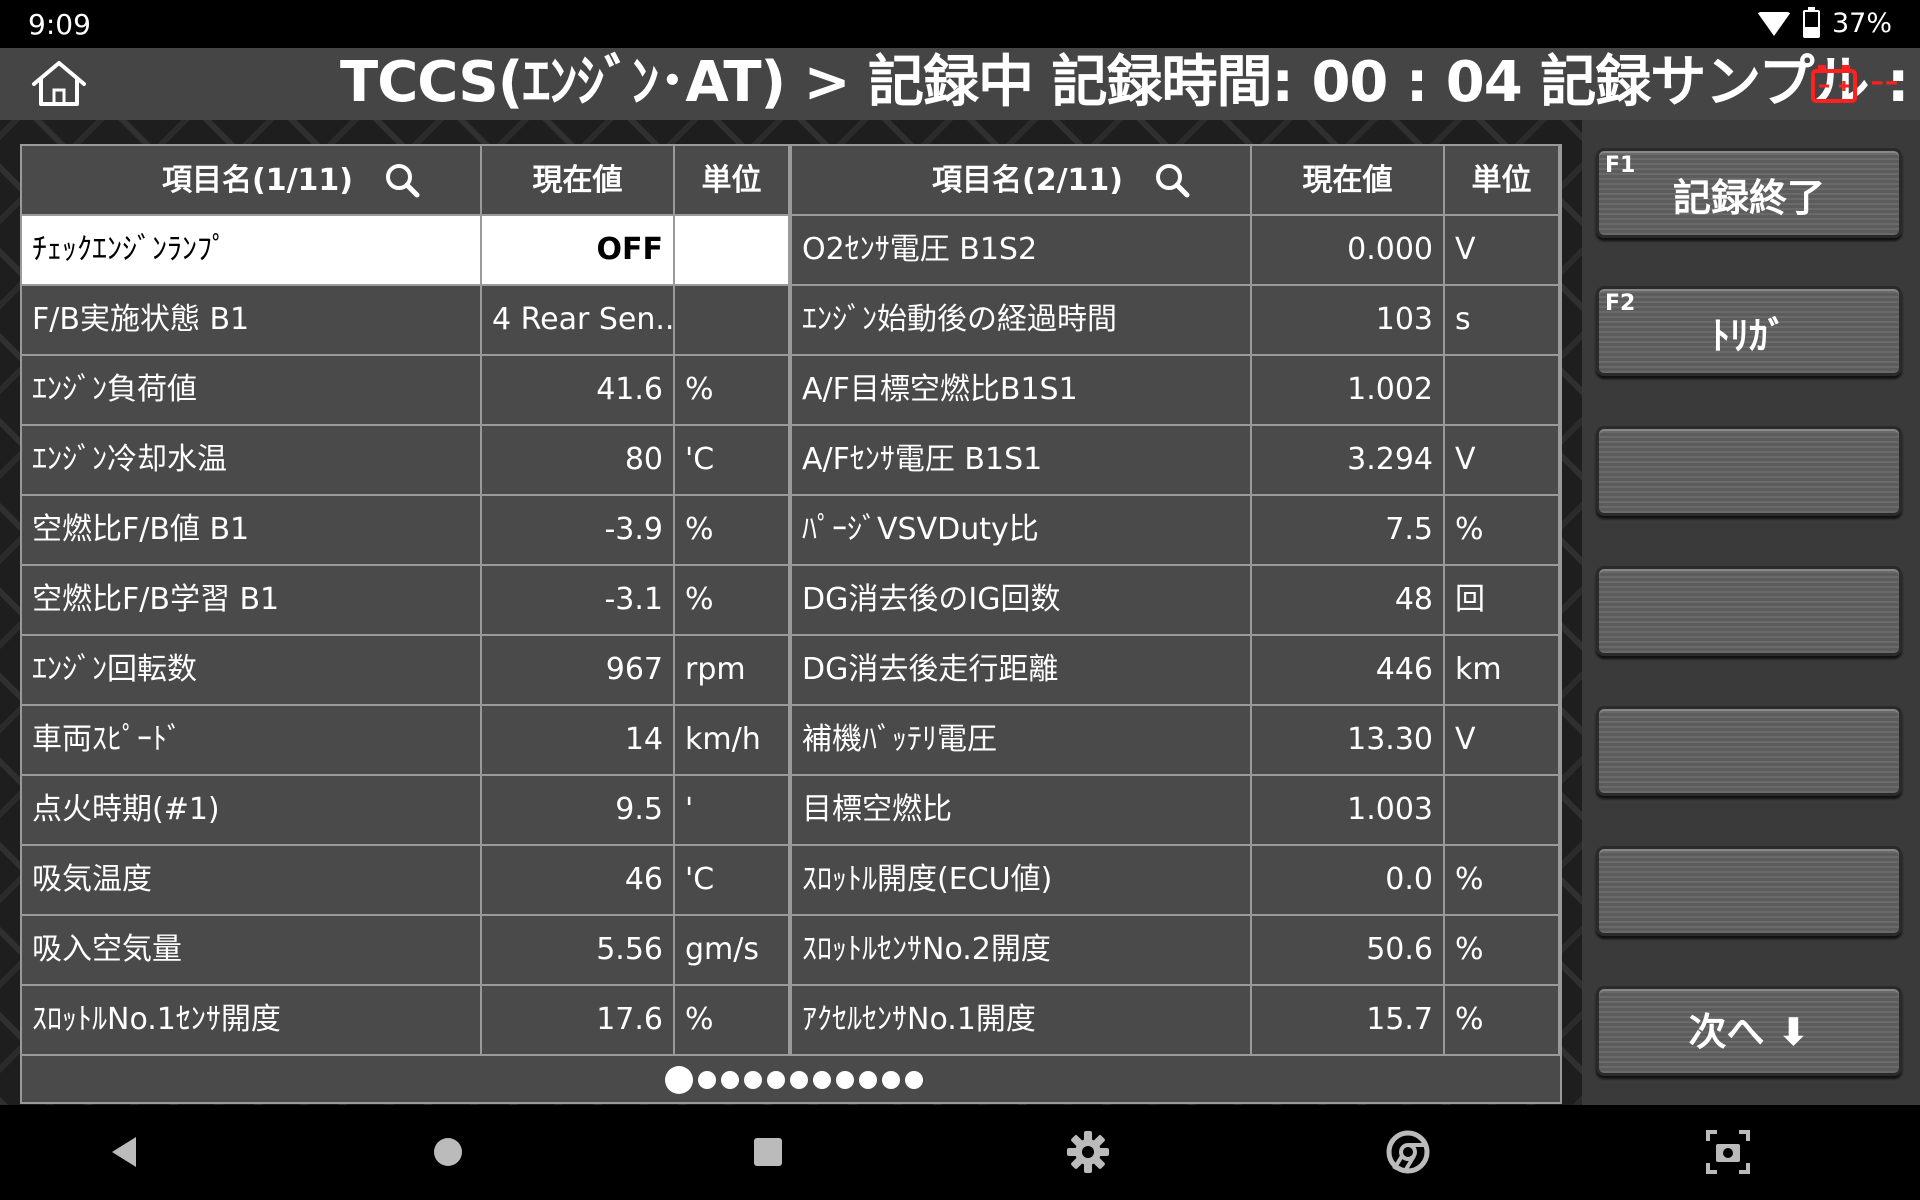 This screenshot has width=1920, height=1200. Describe the element at coordinates (252, 251) in the screenshot. I see `left-row-name: ﾁｪｯｸｴﾝｼﾞﾝﾗﾝﾌﾟ` at that location.